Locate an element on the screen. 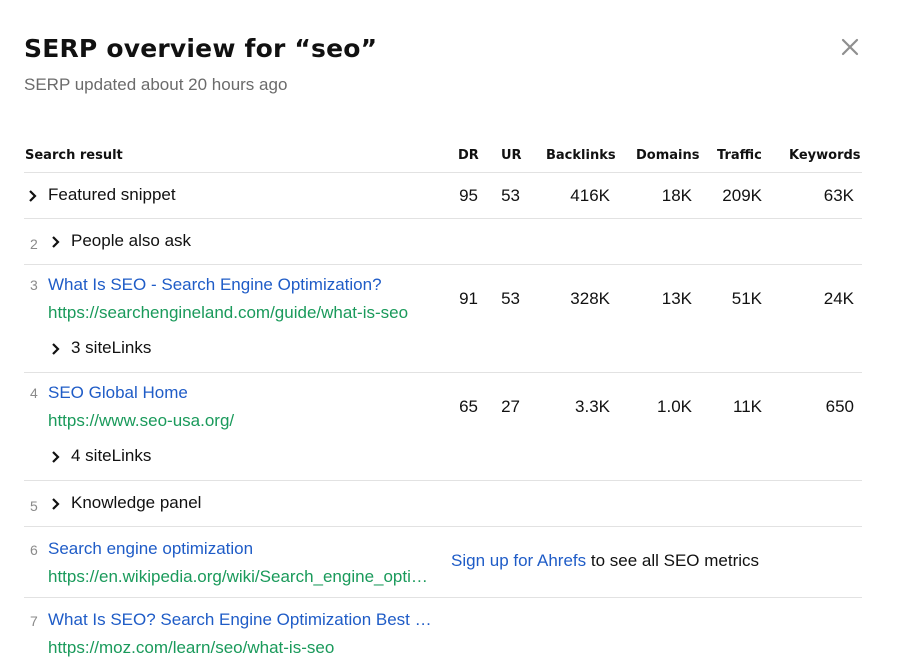  col-traffic: Traffic is located at coordinates (739, 155).